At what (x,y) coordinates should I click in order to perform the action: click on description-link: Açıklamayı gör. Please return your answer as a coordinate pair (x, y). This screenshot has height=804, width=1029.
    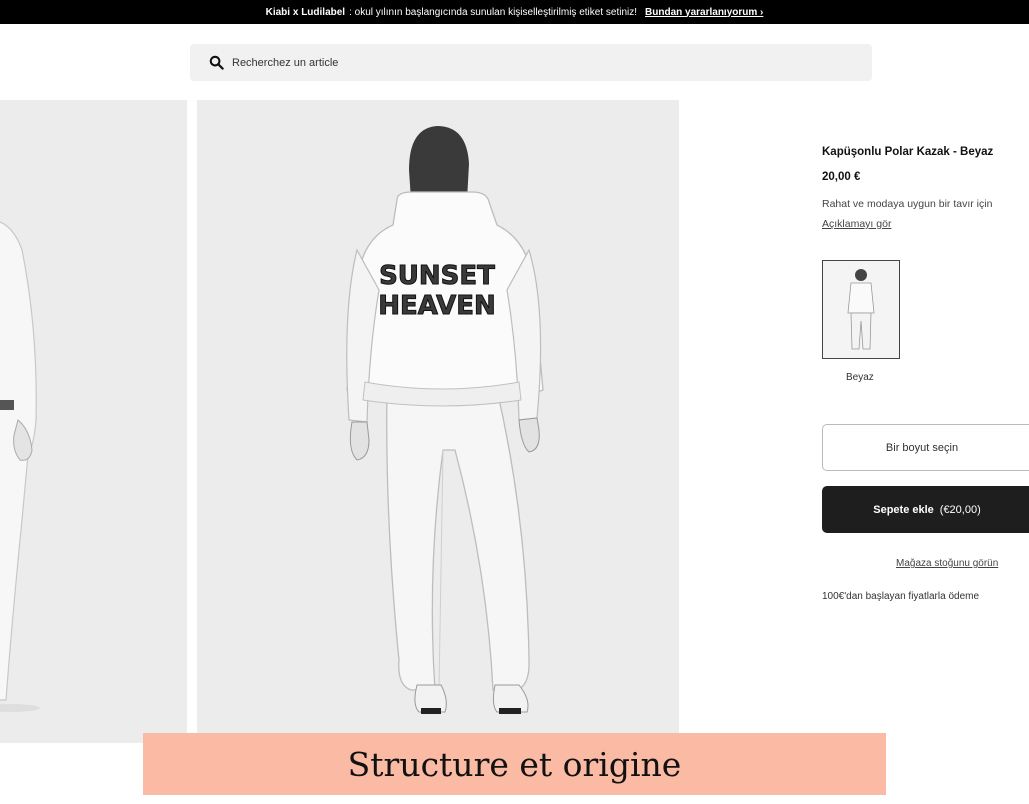
    Looking at the image, I should click on (856, 224).